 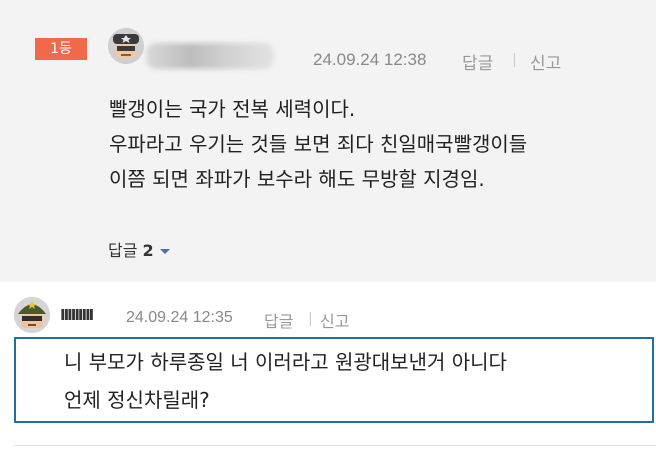 What do you see at coordinates (285, 381) in the screenshot?
I see `reply-body: 니 부모가 하루종일 너 이러라고 원광대보낸거 아니다 언제 정신차릴래?` at bounding box center [285, 381].